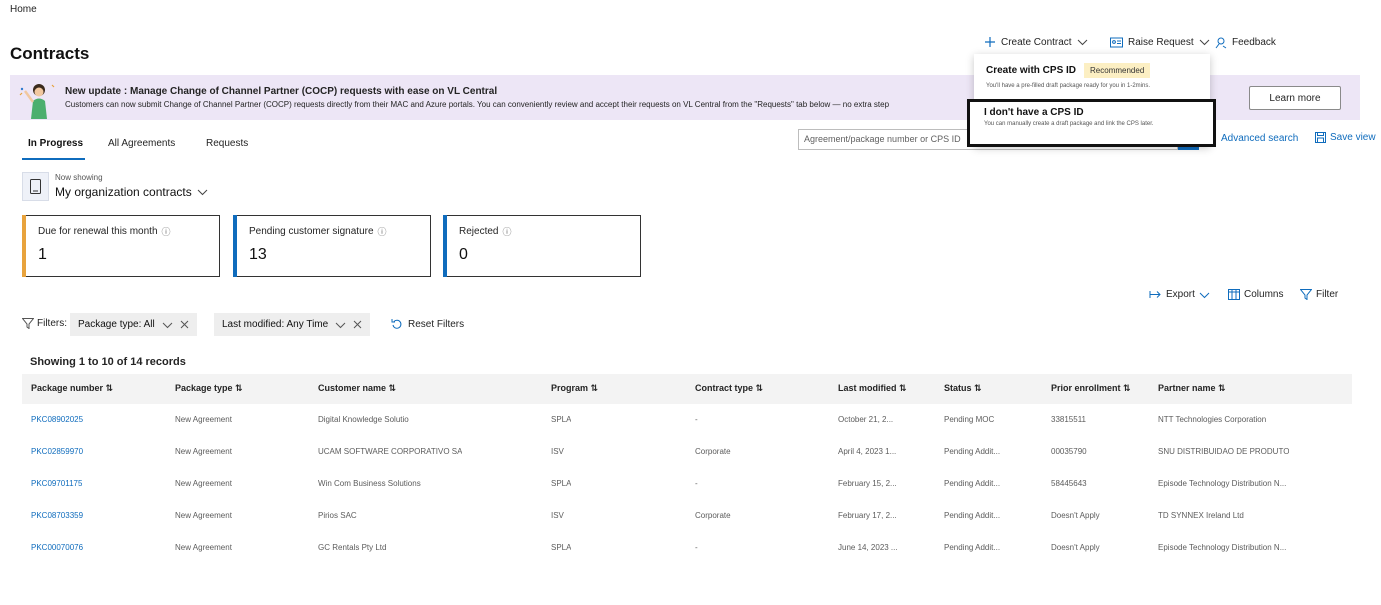  What do you see at coordinates (463, 254) in the screenshot?
I see `card-value: 0` at bounding box center [463, 254].